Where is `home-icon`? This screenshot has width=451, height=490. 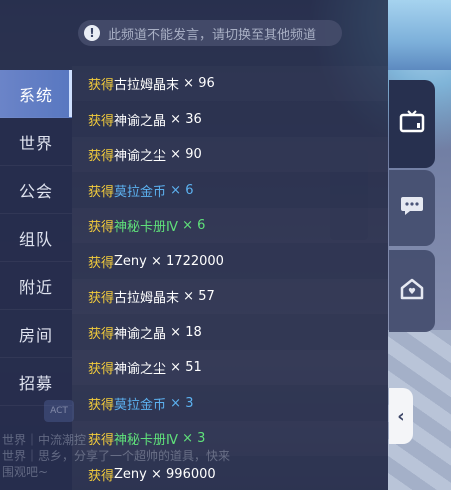 home-icon is located at coordinates (412, 291).